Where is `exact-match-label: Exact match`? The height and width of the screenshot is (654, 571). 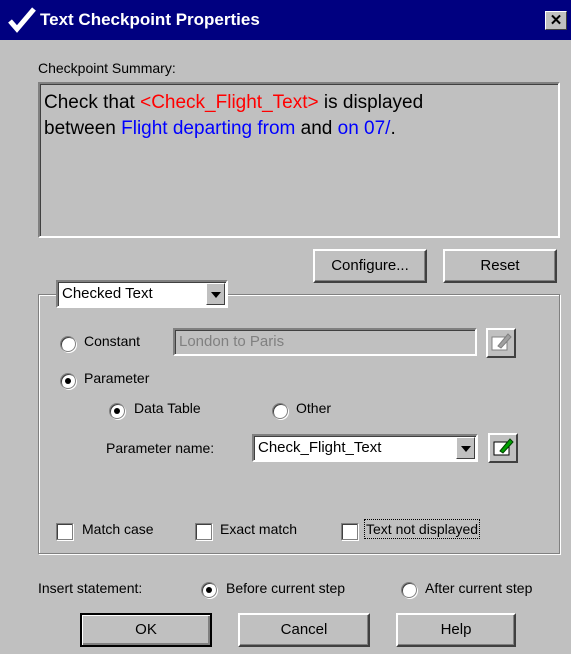
exact-match-label: Exact match is located at coordinates (259, 529).